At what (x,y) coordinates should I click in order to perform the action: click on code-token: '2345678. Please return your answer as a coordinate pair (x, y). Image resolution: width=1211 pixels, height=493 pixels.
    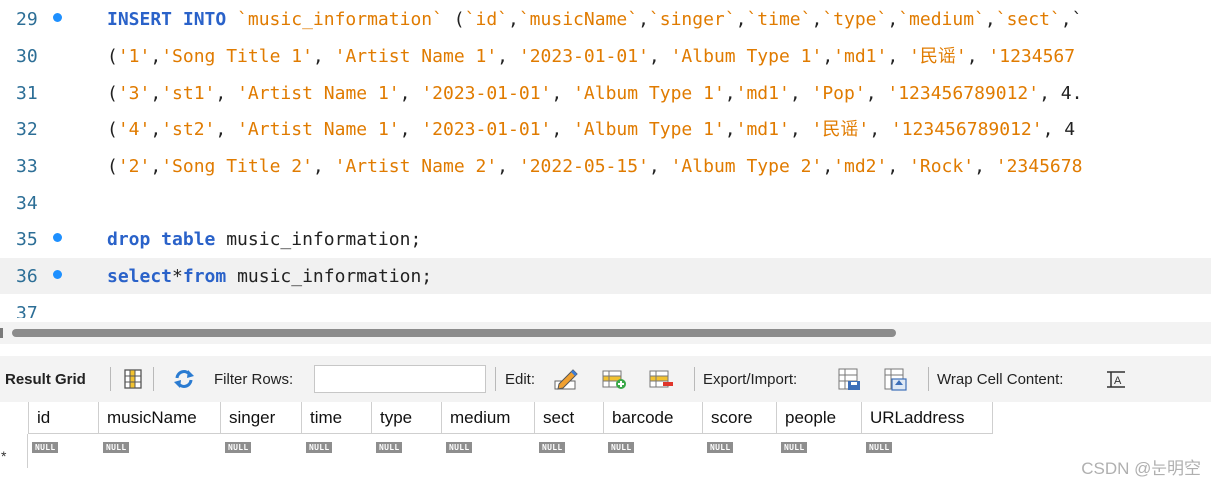
    Looking at the image, I should click on (1039, 166).